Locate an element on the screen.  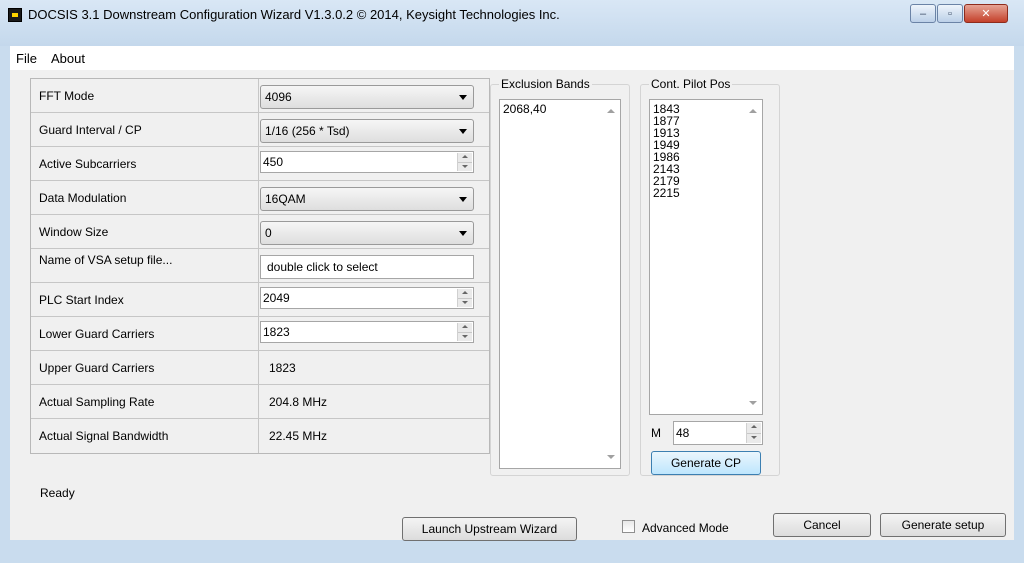
window-size-value: 0 is located at coordinates (268, 233).